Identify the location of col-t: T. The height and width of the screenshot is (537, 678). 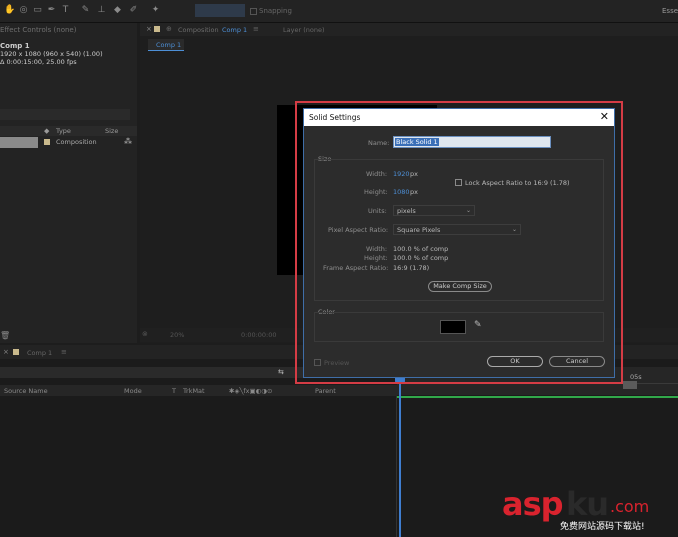
(174, 391).